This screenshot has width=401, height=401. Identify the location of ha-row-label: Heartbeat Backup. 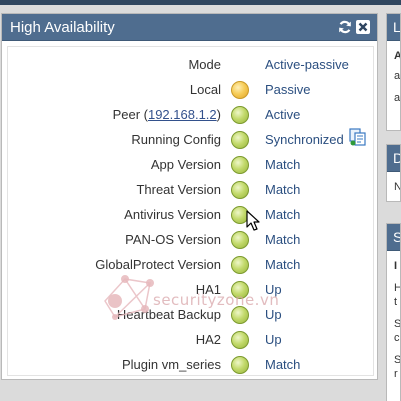
(168, 314).